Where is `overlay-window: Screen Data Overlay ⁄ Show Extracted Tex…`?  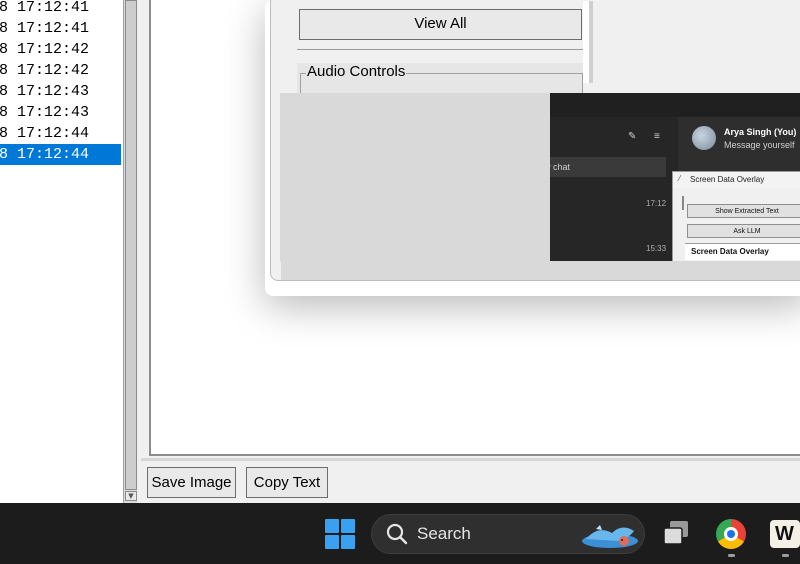 overlay-window: Screen Data Overlay ⁄ Show Extracted Tex… is located at coordinates (736, 216).